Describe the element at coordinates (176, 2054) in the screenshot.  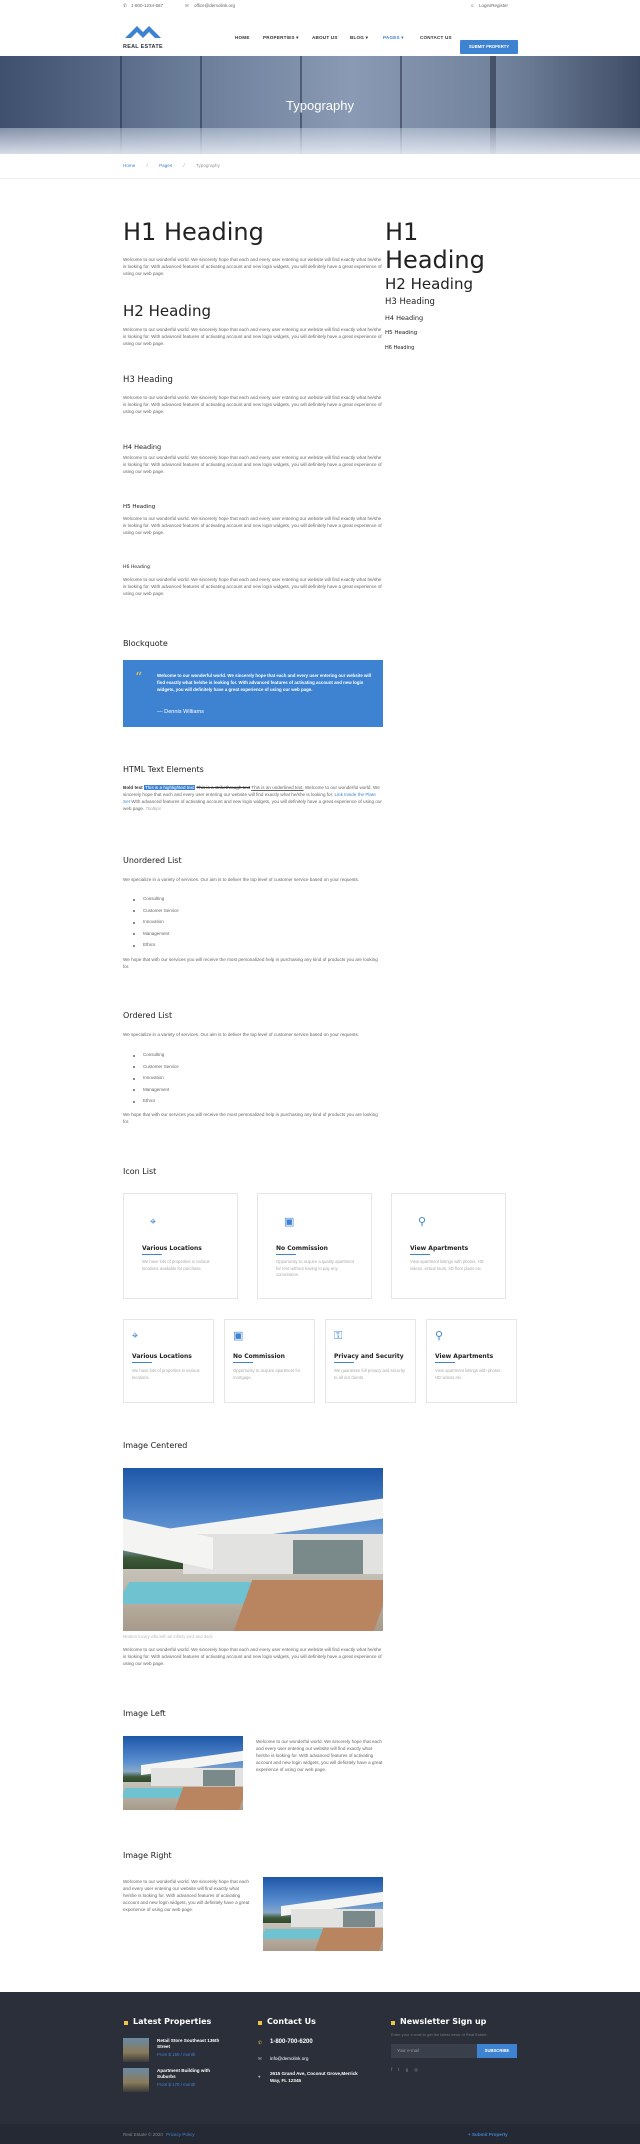
I see `property-price: From $ 150 / month` at that location.